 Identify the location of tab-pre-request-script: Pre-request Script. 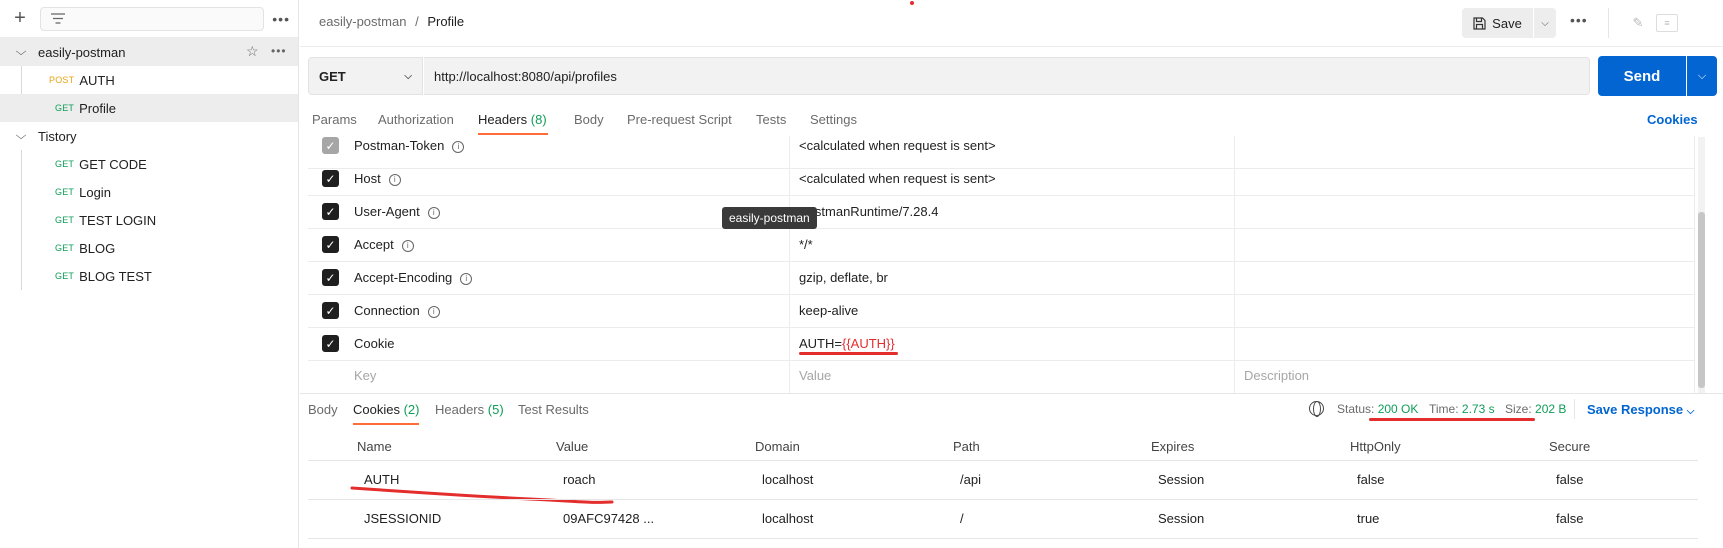
(679, 119).